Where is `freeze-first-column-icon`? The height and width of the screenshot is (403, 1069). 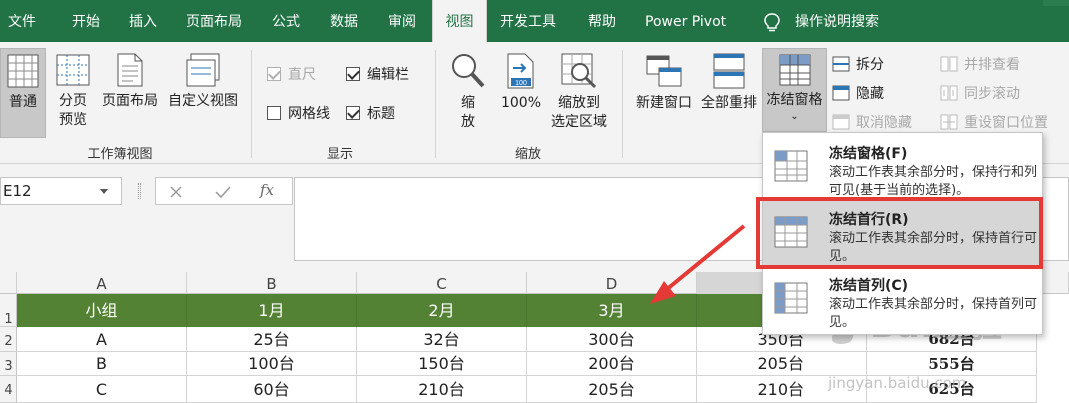
freeze-first-column-icon is located at coordinates (791, 298).